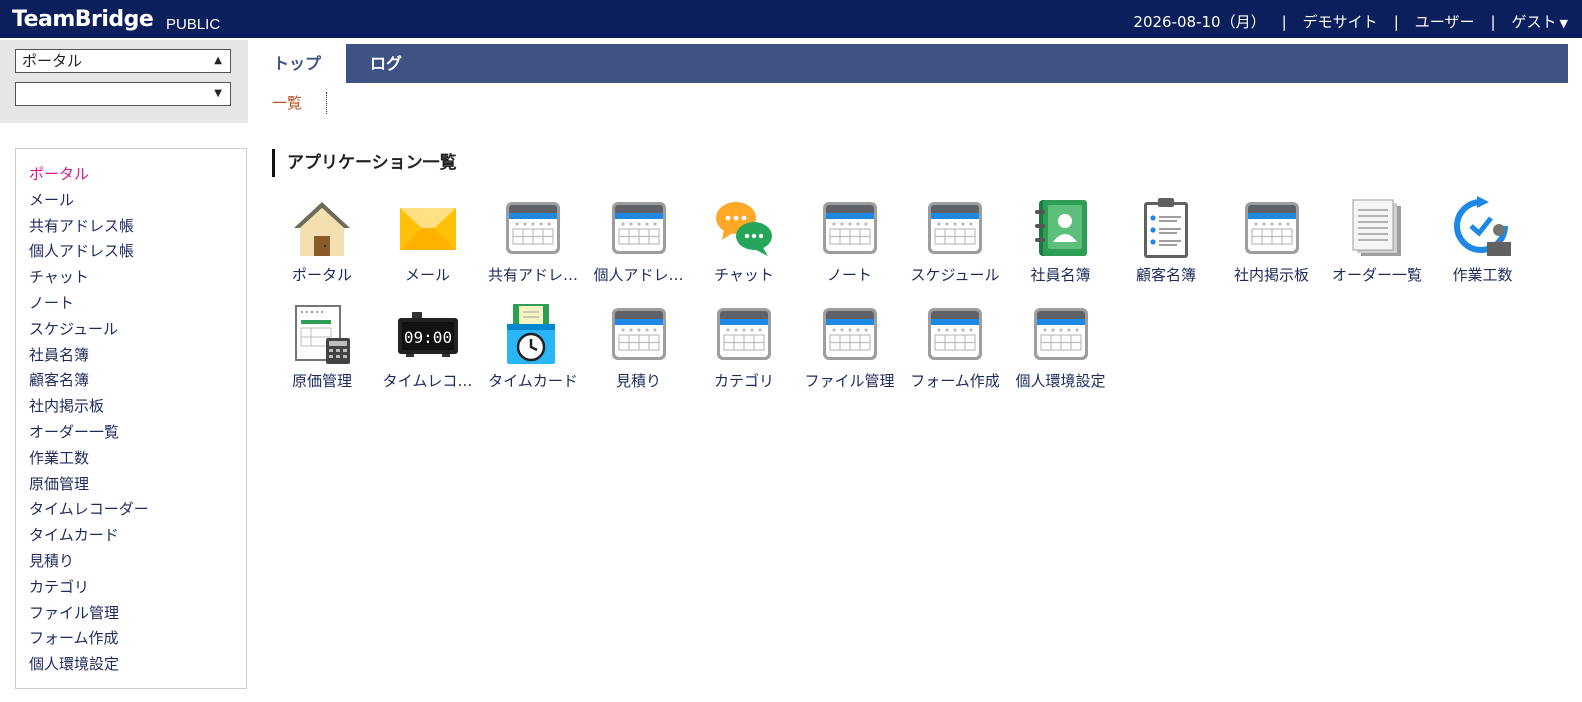  I want to click on sidebar-item: メール, so click(137, 201).